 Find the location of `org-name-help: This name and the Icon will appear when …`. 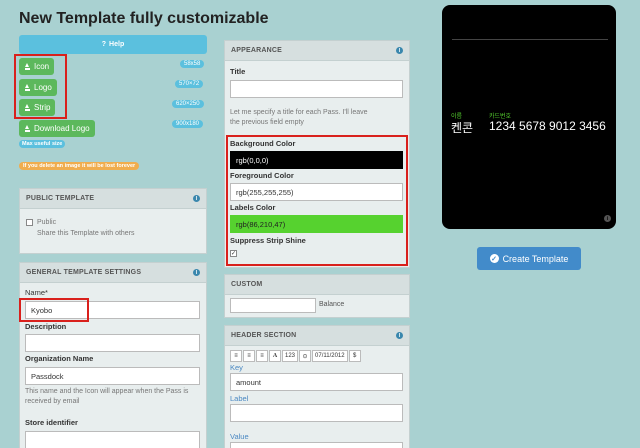

org-name-help: This name and the Icon will appear when … is located at coordinates (107, 396).